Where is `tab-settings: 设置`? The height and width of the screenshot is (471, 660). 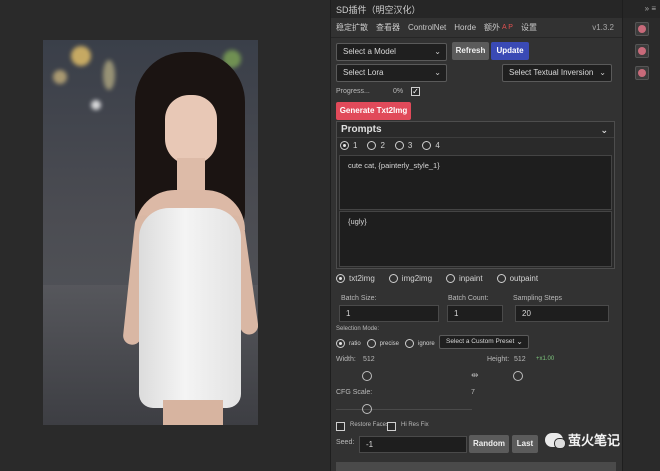
tab-settings: 设置 is located at coordinates (529, 27).